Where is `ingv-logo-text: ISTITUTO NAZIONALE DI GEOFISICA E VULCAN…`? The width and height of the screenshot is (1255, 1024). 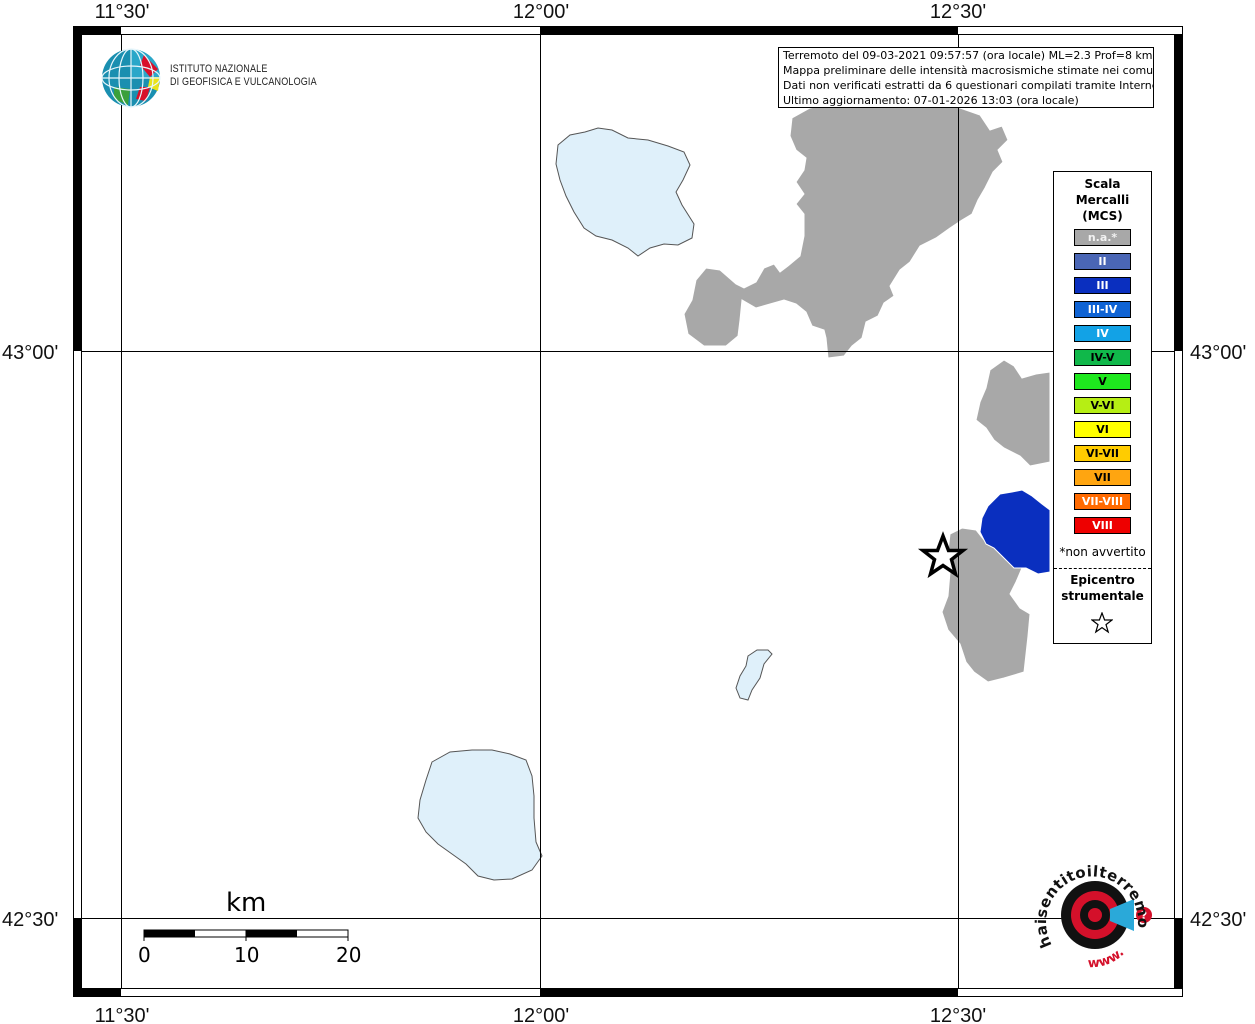
ingv-logo-text: ISTITUTO NAZIONALE DI GEOFISICA E VULCAN… is located at coordinates (243, 76).